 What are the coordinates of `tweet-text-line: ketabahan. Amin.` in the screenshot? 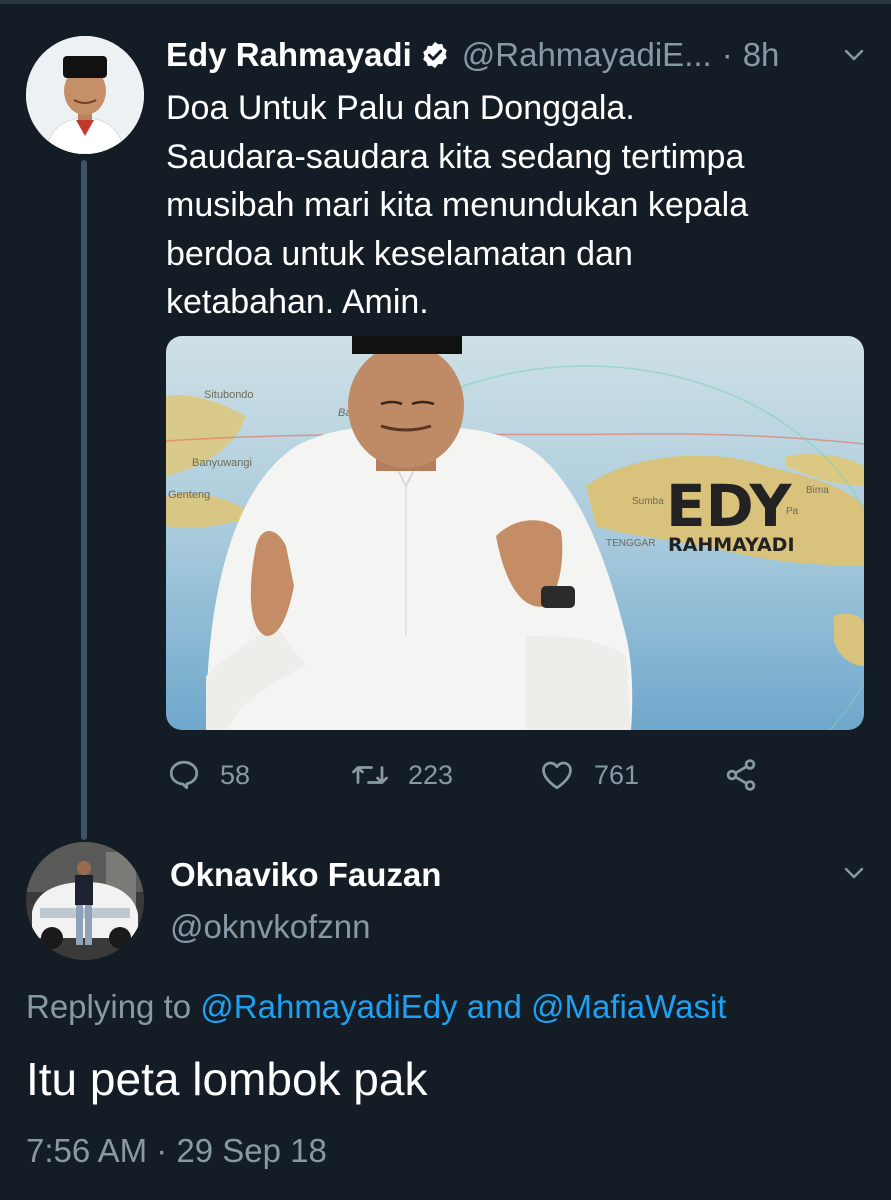 It's located at (297, 302).